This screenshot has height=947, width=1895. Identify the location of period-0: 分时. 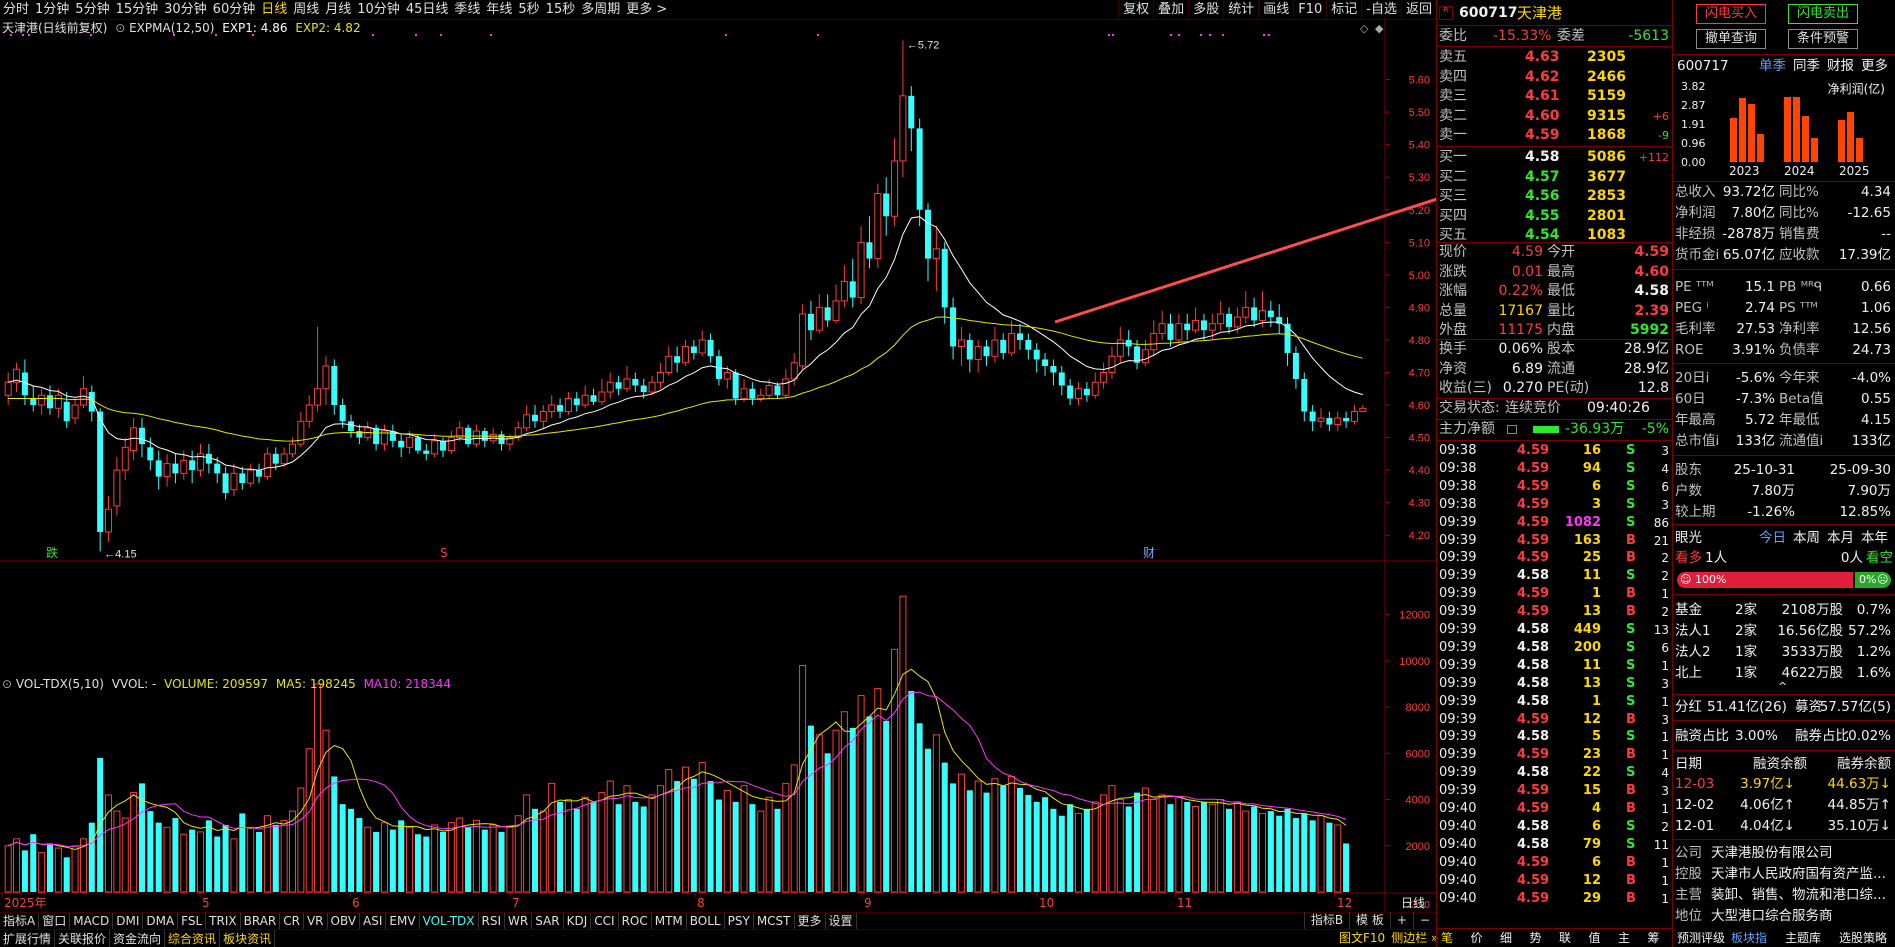
(16, 9).